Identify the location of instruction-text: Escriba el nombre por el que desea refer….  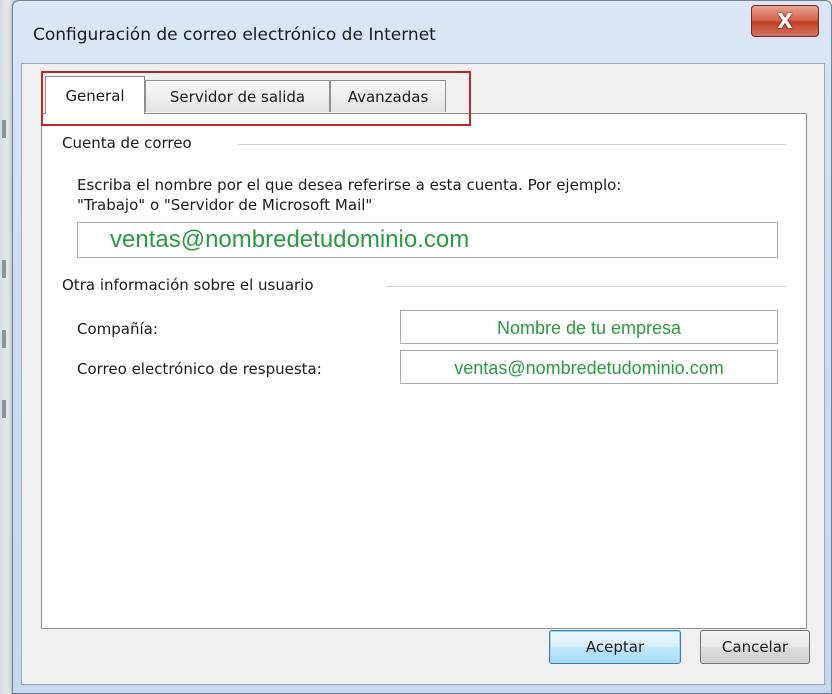
(349, 185).